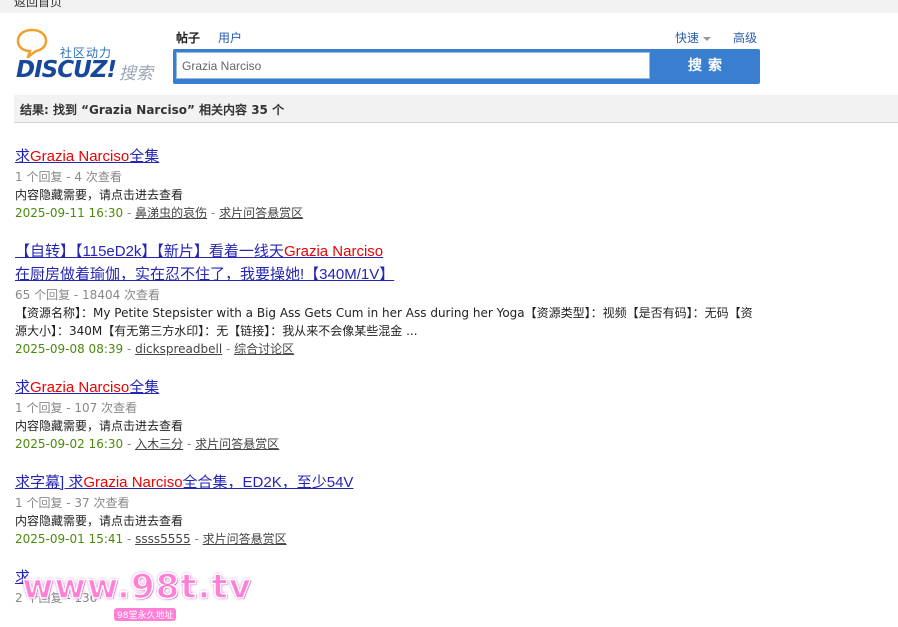 The width and height of the screenshot is (898, 627). I want to click on result-meta: 65 个回复 - 18404 次查看, so click(88, 295).